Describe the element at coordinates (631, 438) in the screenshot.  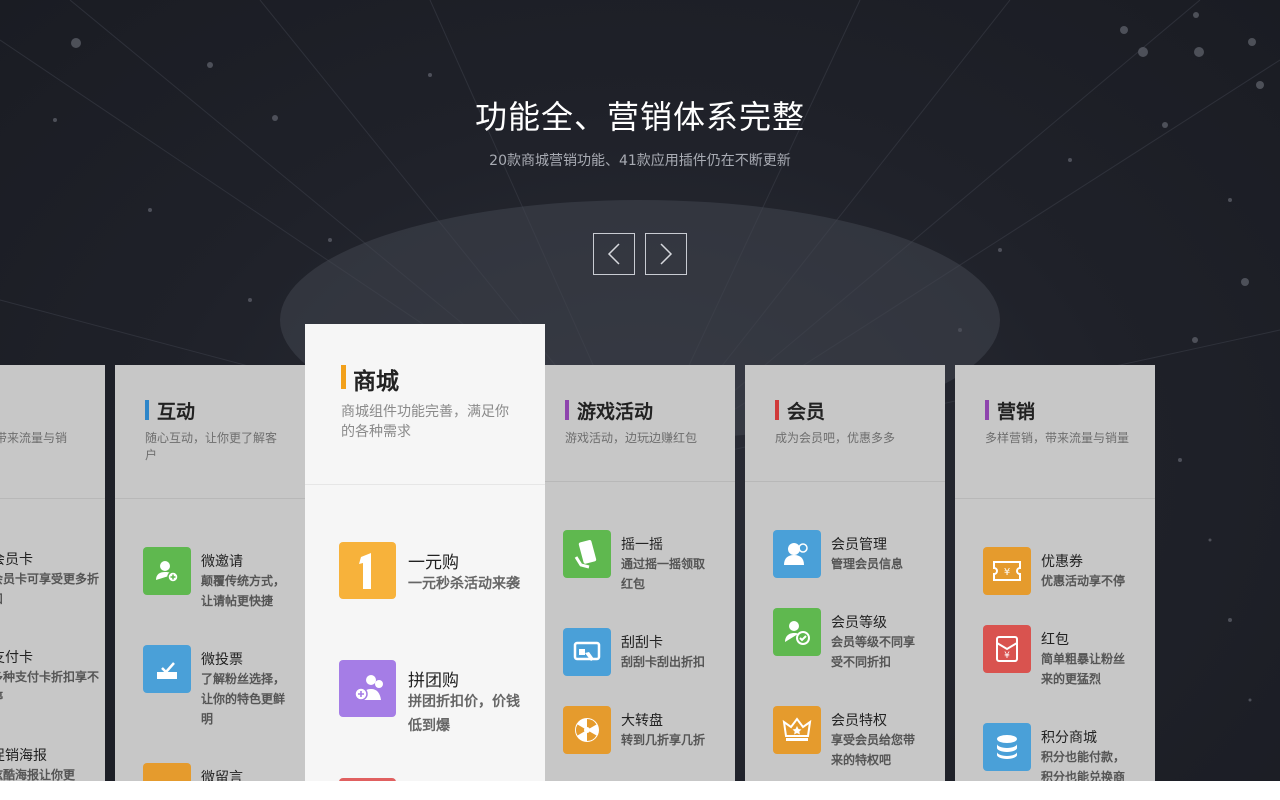
I see `card-desc: 游戏活动，边玩边赚红包` at that location.